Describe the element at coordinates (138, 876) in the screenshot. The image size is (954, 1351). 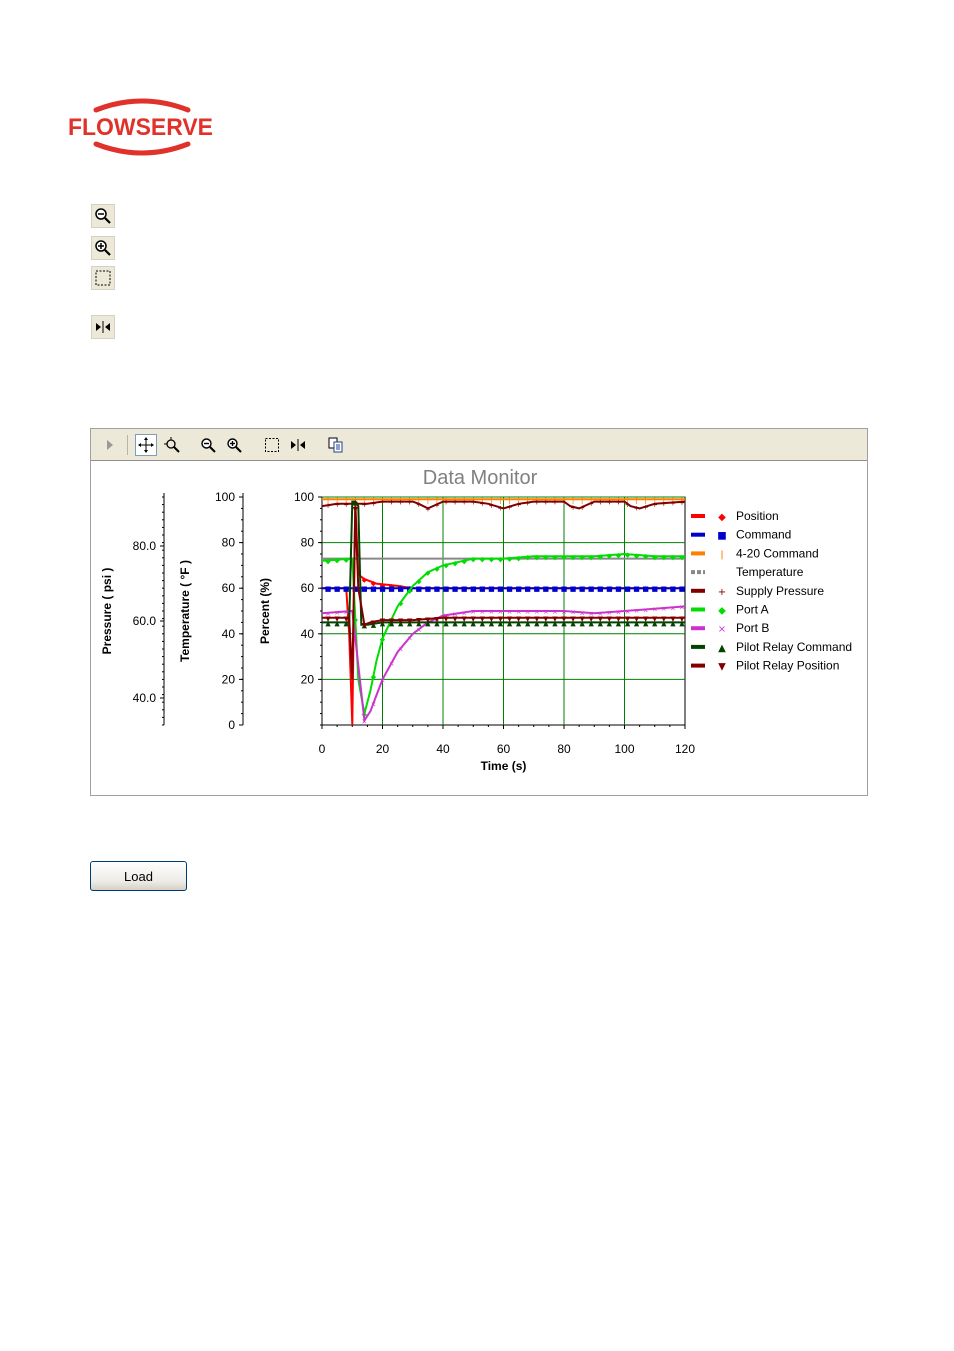
I see `load-button: Load` at that location.